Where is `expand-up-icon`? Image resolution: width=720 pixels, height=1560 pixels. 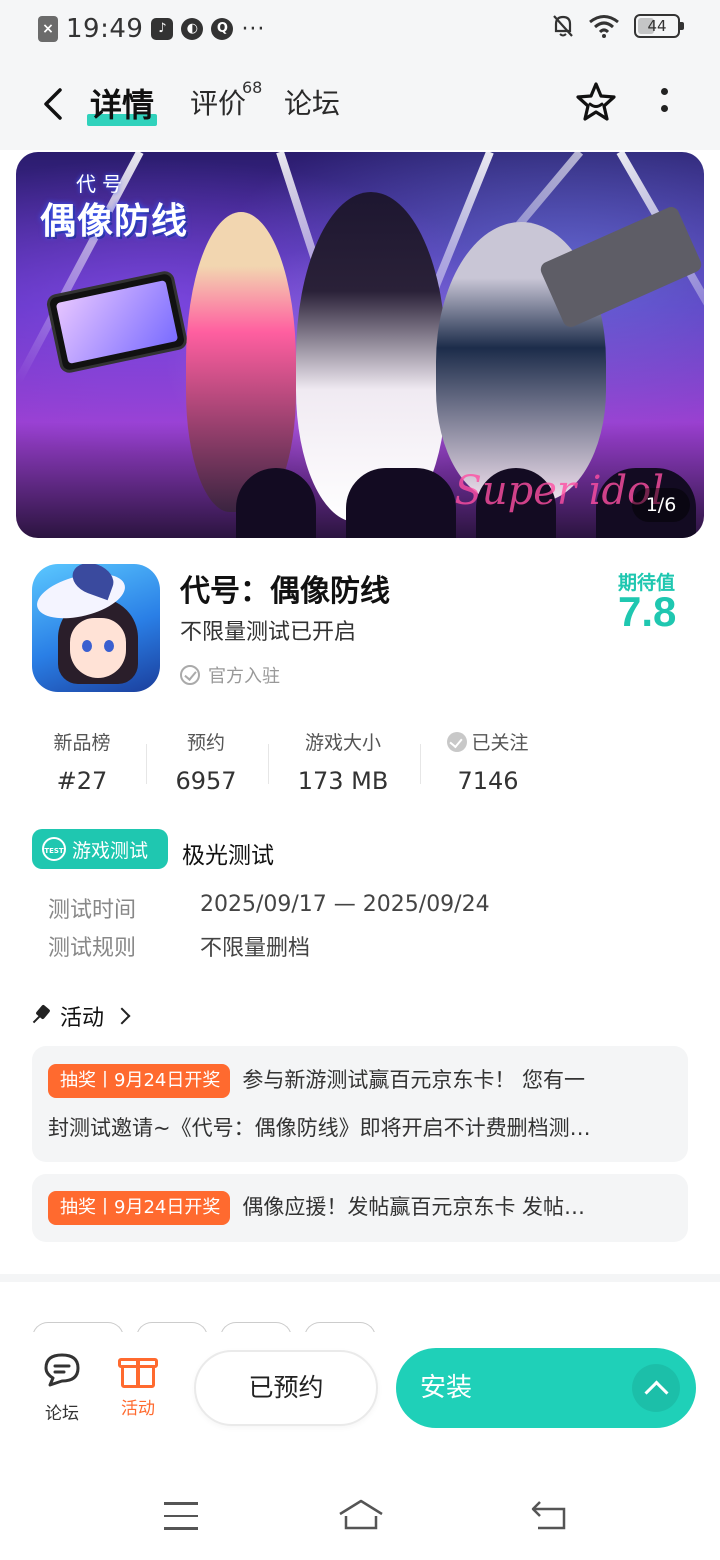
expand-up-icon is located at coordinates (656, 1388).